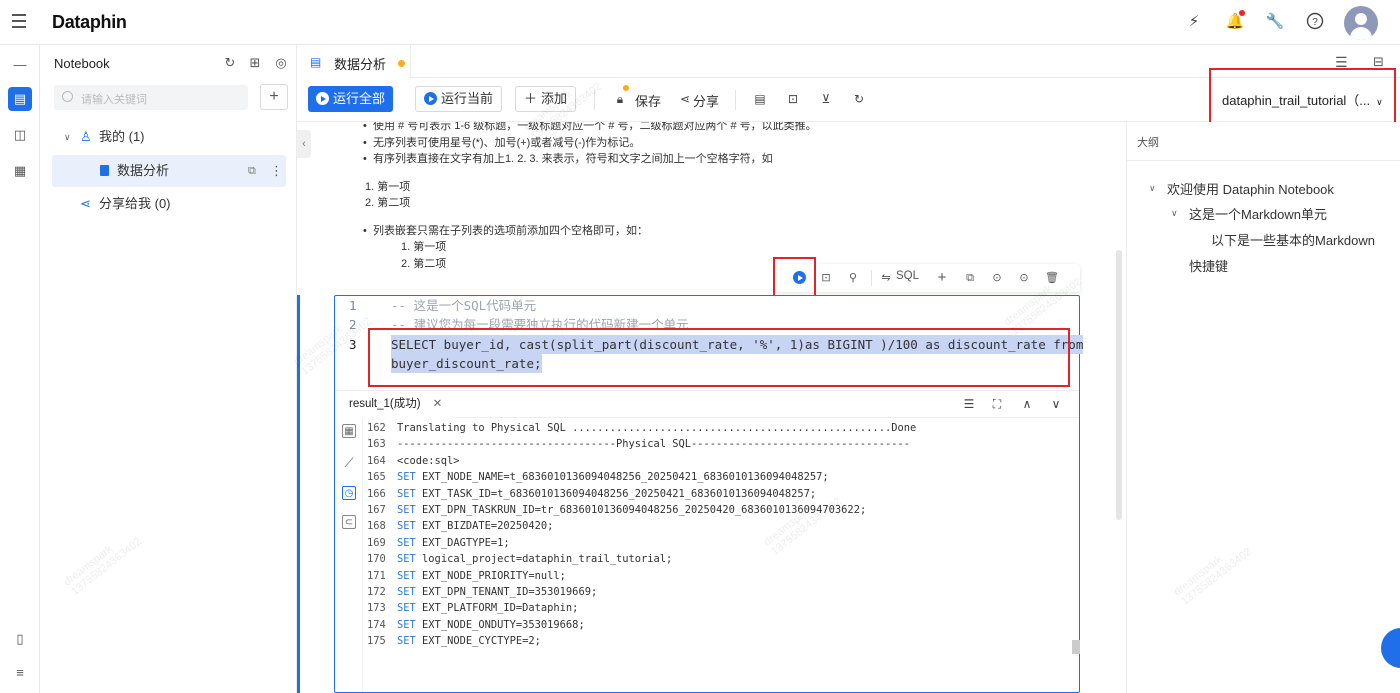 The width and height of the screenshot is (1400, 693). Describe the element at coordinates (1302, 96) in the screenshot. I see `highlight-box-project` at that location.